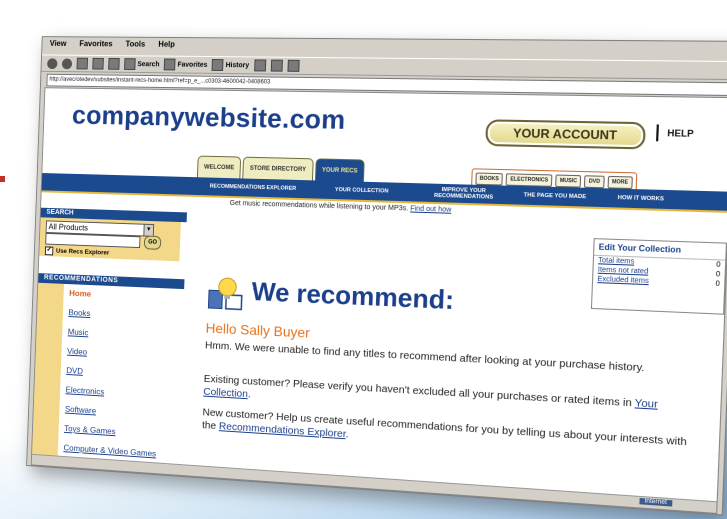 This screenshot has height=519, width=727. I want to click on category-color-strip, so click(48, 374).